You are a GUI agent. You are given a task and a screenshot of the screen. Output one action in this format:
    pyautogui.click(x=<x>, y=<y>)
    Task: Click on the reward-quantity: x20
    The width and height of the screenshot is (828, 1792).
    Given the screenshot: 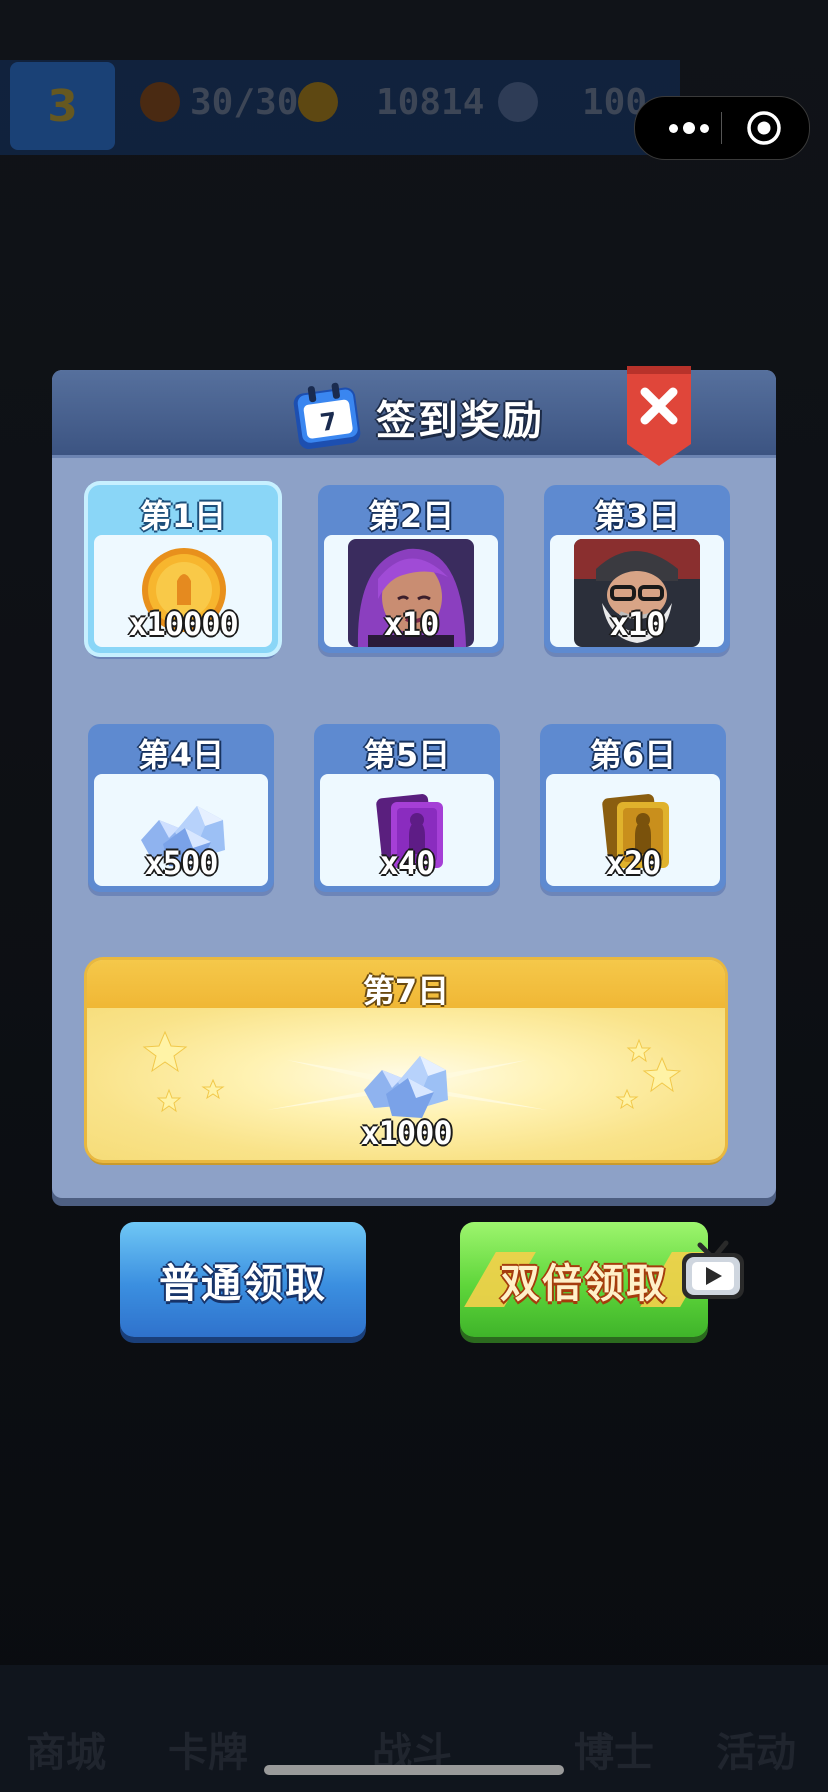 What is the action you would take?
    pyautogui.click(x=633, y=863)
    